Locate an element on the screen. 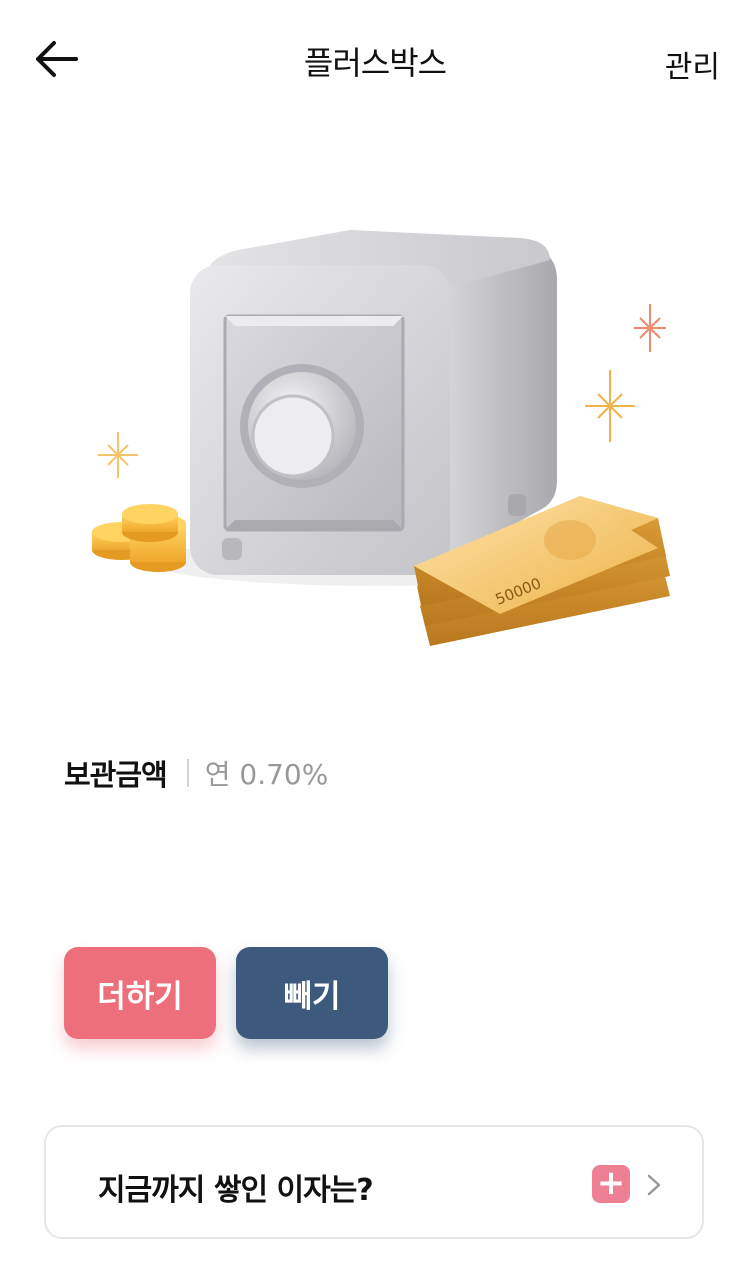 The height and width of the screenshot is (1285, 750). add-button: 더하기 is located at coordinates (140, 993).